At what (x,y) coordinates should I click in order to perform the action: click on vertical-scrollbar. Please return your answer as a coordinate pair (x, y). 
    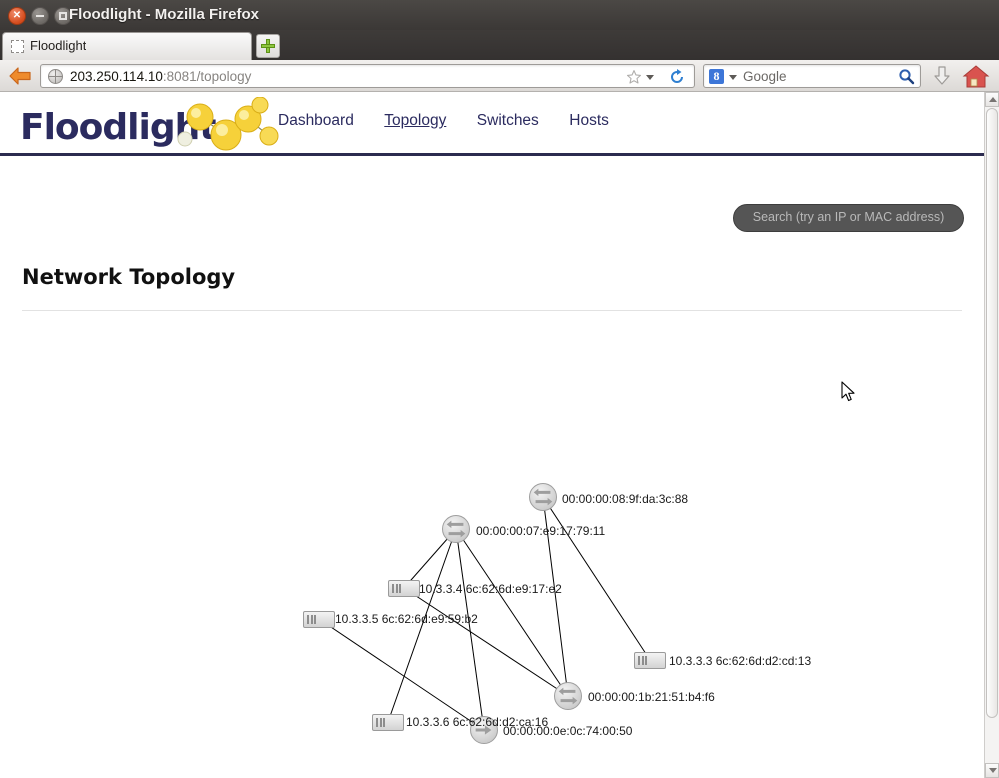
    Looking at the image, I should click on (991, 435).